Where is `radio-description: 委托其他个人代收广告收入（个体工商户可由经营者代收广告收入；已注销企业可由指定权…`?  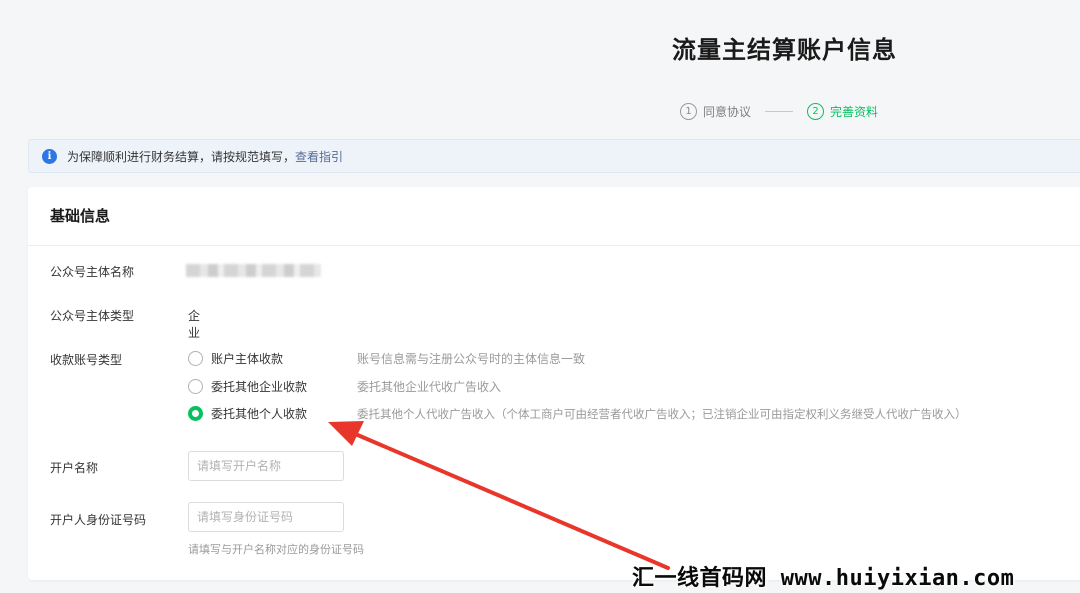 radio-description: 委托其他个人代收广告收入（个体工商户可由经营者代收广告收入；已注销企业可由指定权… is located at coordinates (662, 413).